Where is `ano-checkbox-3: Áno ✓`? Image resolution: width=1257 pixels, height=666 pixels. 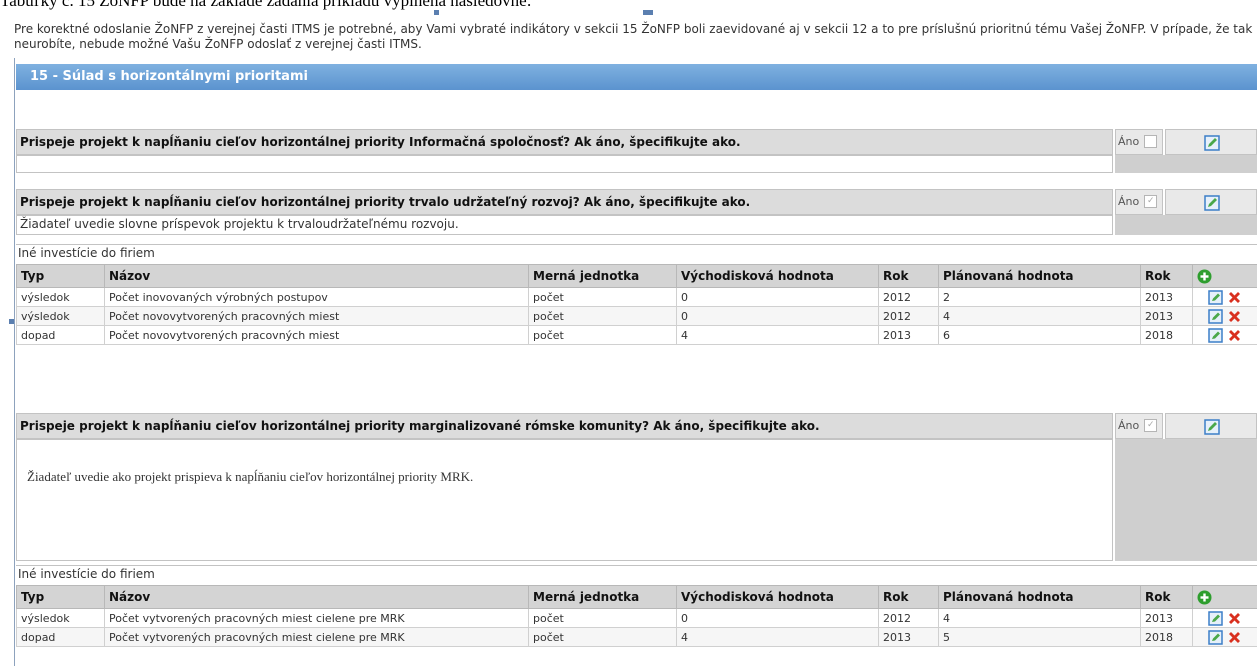
ano-checkbox-3: Áno ✓ is located at coordinates (1139, 426).